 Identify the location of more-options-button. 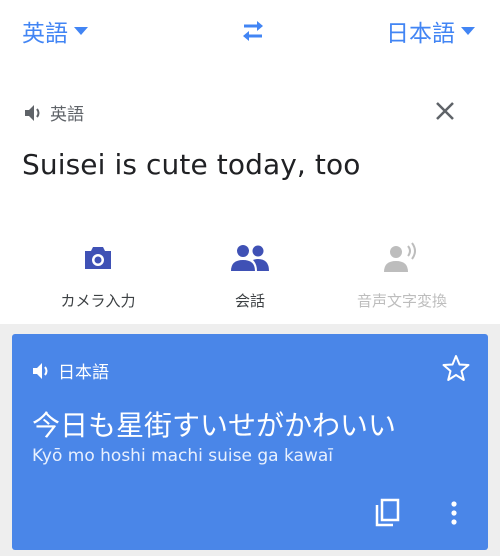
(454, 513).